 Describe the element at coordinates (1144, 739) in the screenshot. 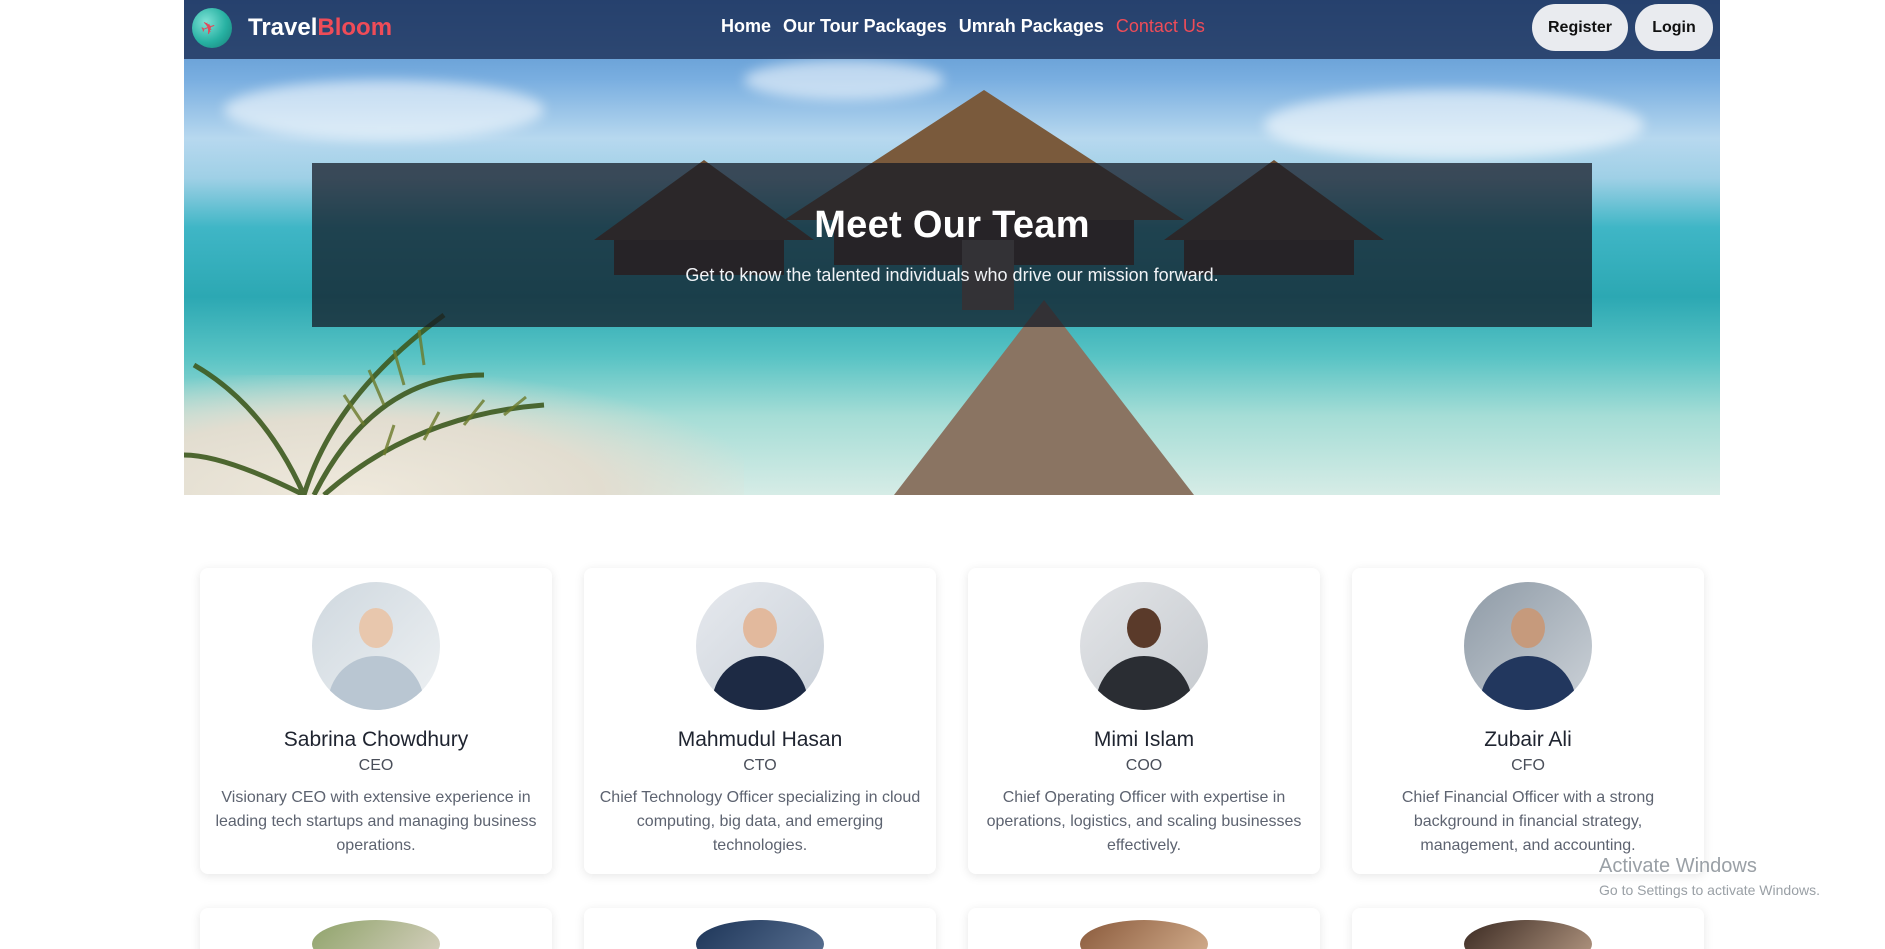

I see `member-name: Mimi Islam` at that location.